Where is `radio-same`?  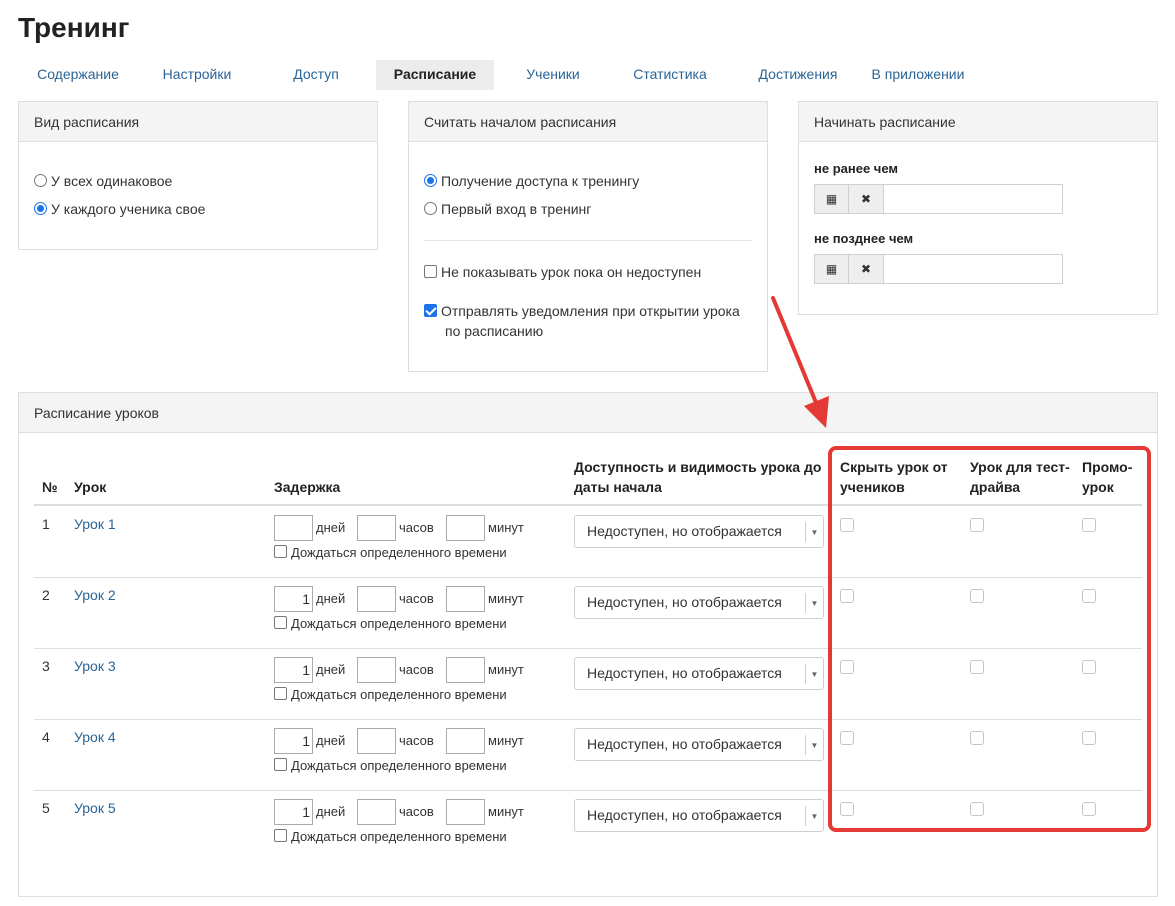 radio-same is located at coordinates (40, 180).